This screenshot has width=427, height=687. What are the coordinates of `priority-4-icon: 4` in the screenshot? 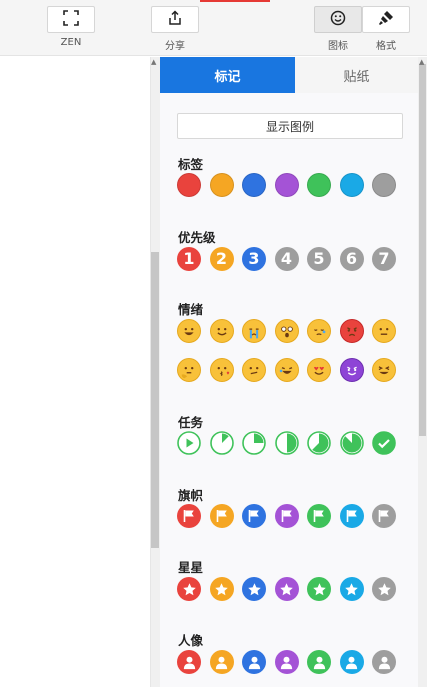 It's located at (286, 259).